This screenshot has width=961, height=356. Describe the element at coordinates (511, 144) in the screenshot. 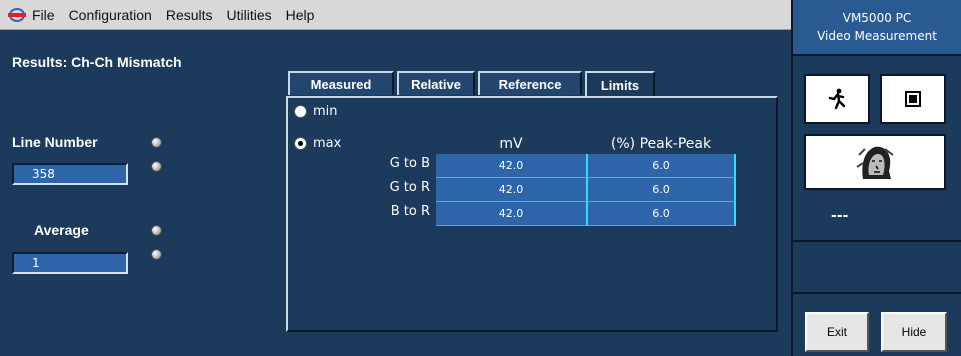

I see `column-header-mv: mV` at that location.